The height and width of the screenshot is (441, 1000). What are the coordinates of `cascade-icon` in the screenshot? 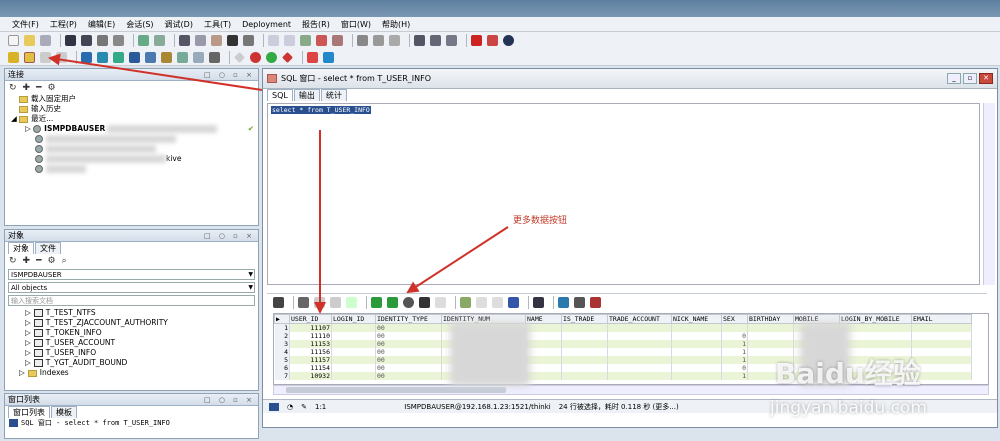 It's located at (451, 40).